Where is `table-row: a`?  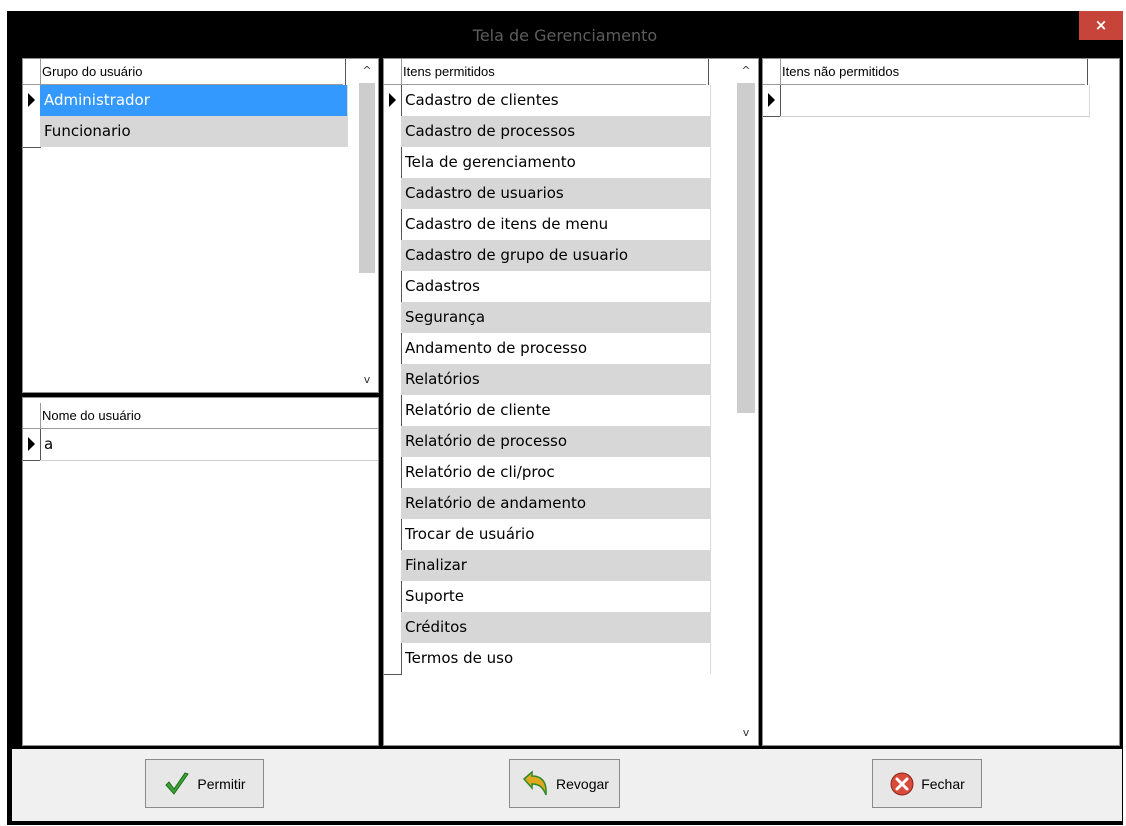
table-row: a is located at coordinates (200, 445).